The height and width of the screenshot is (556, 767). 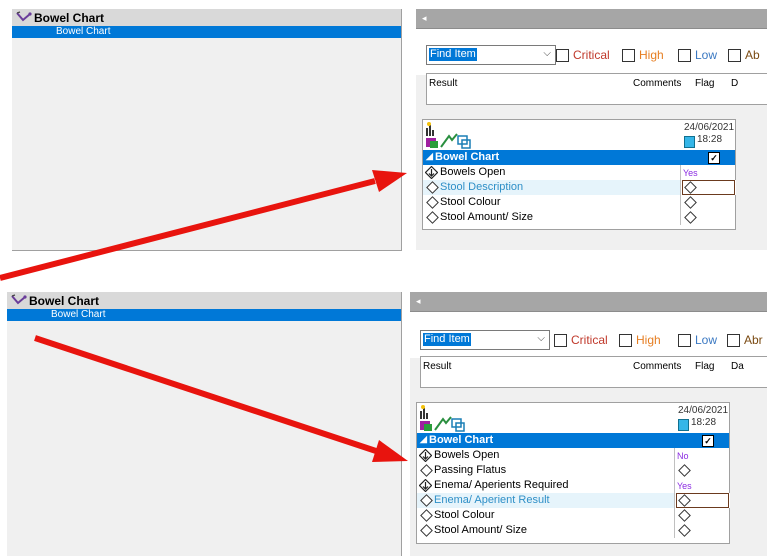 What do you see at coordinates (480, 530) in the screenshot?
I see `row-label: Stool Amount/ Size` at bounding box center [480, 530].